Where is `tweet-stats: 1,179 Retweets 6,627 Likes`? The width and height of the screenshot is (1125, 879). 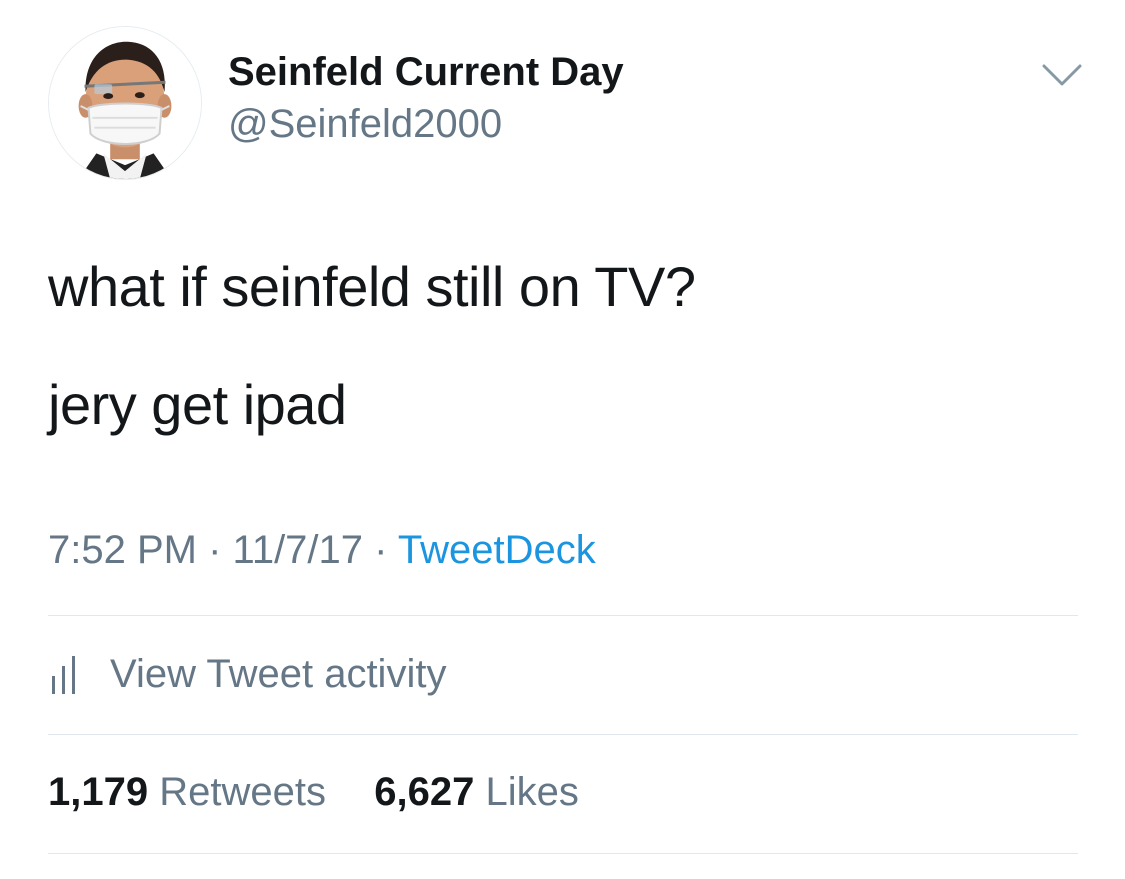
tweet-stats: 1,179 Retweets 6,627 Likes is located at coordinates (313, 792).